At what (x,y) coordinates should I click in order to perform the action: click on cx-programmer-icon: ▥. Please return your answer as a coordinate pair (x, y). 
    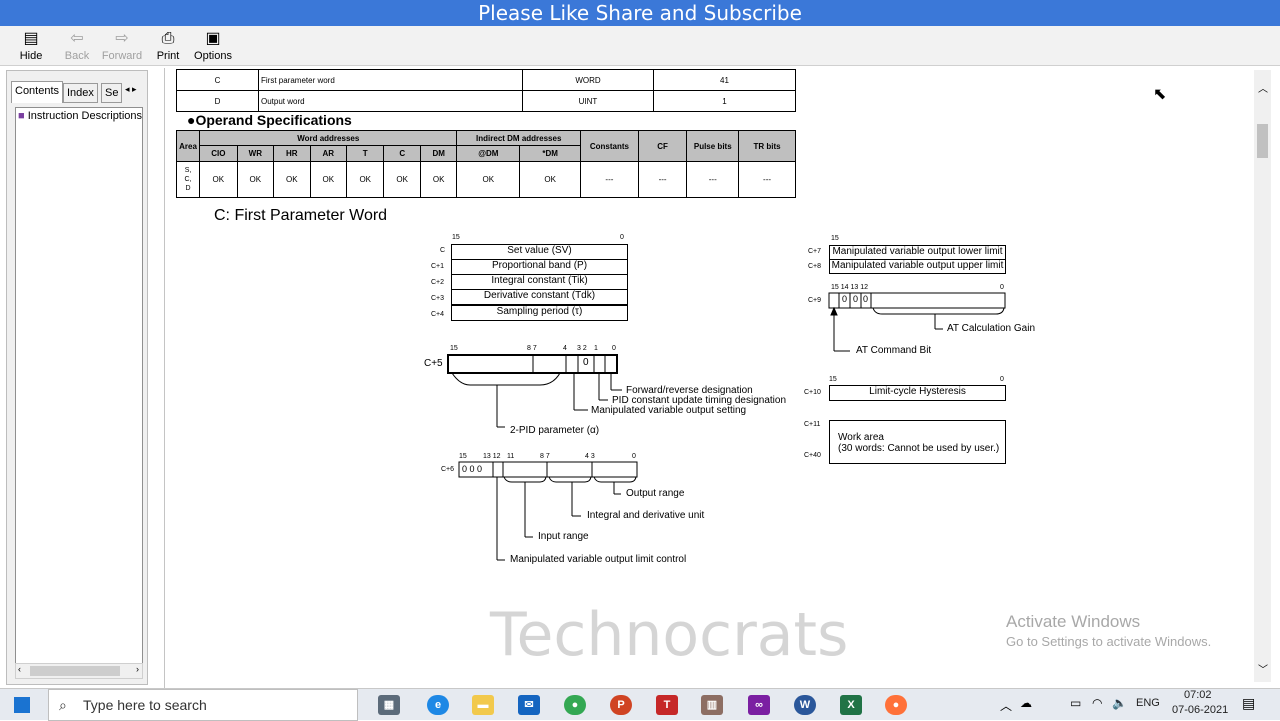
    Looking at the image, I should click on (712, 705).